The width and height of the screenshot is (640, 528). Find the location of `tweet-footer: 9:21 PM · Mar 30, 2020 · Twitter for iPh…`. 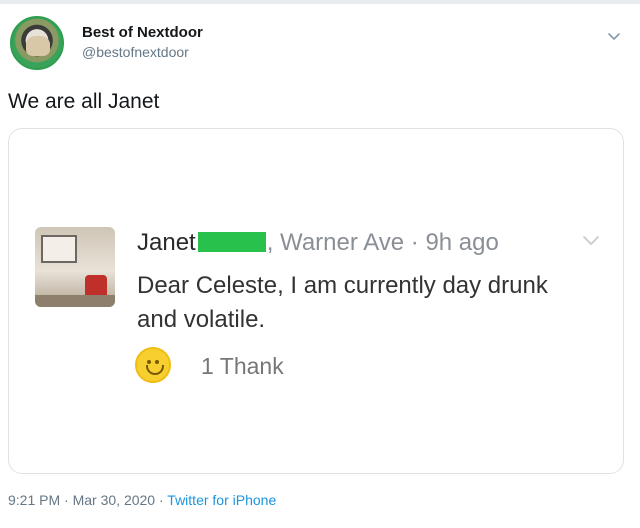

tweet-footer: 9:21 PM · Mar 30, 2020 · Twitter for iPh… is located at coordinates (142, 500).